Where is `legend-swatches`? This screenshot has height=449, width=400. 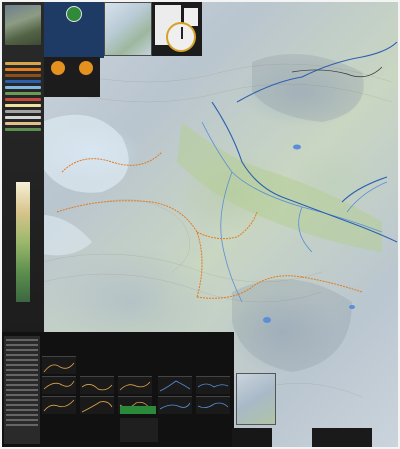 legend-swatches is located at coordinates (23, 98).